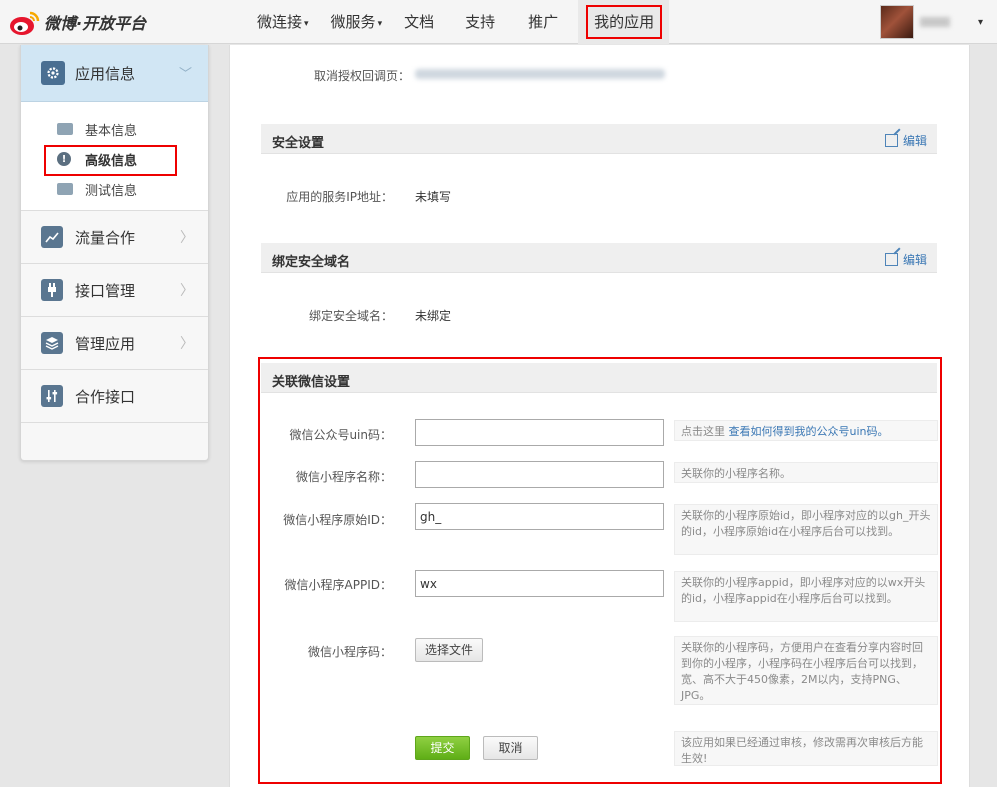  I want to click on main-nav: 微连接 ▾ 微服务 ▾ 文档 支持 推广 我的应用, so click(458, 22).